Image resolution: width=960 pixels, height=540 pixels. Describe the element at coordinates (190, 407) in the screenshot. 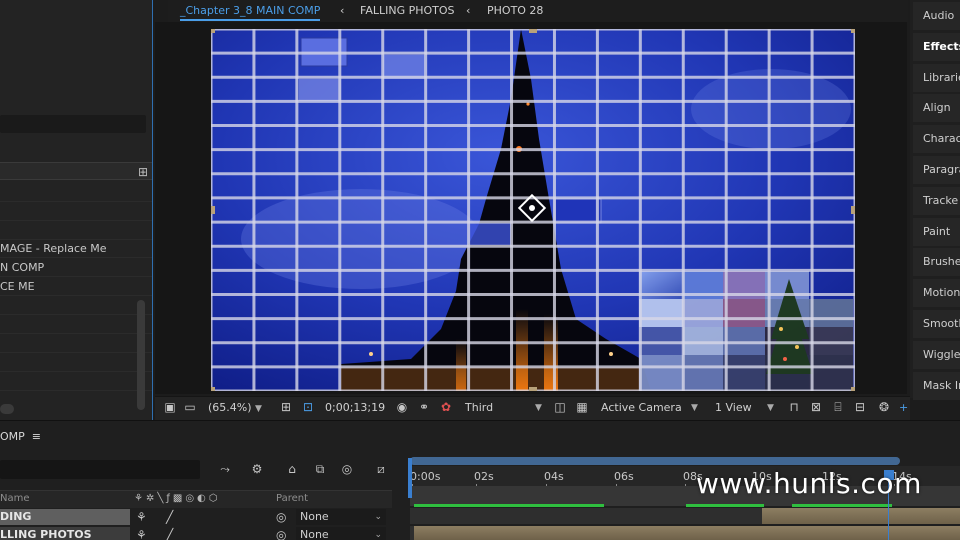

I see `monitor-icon: ▭` at that location.